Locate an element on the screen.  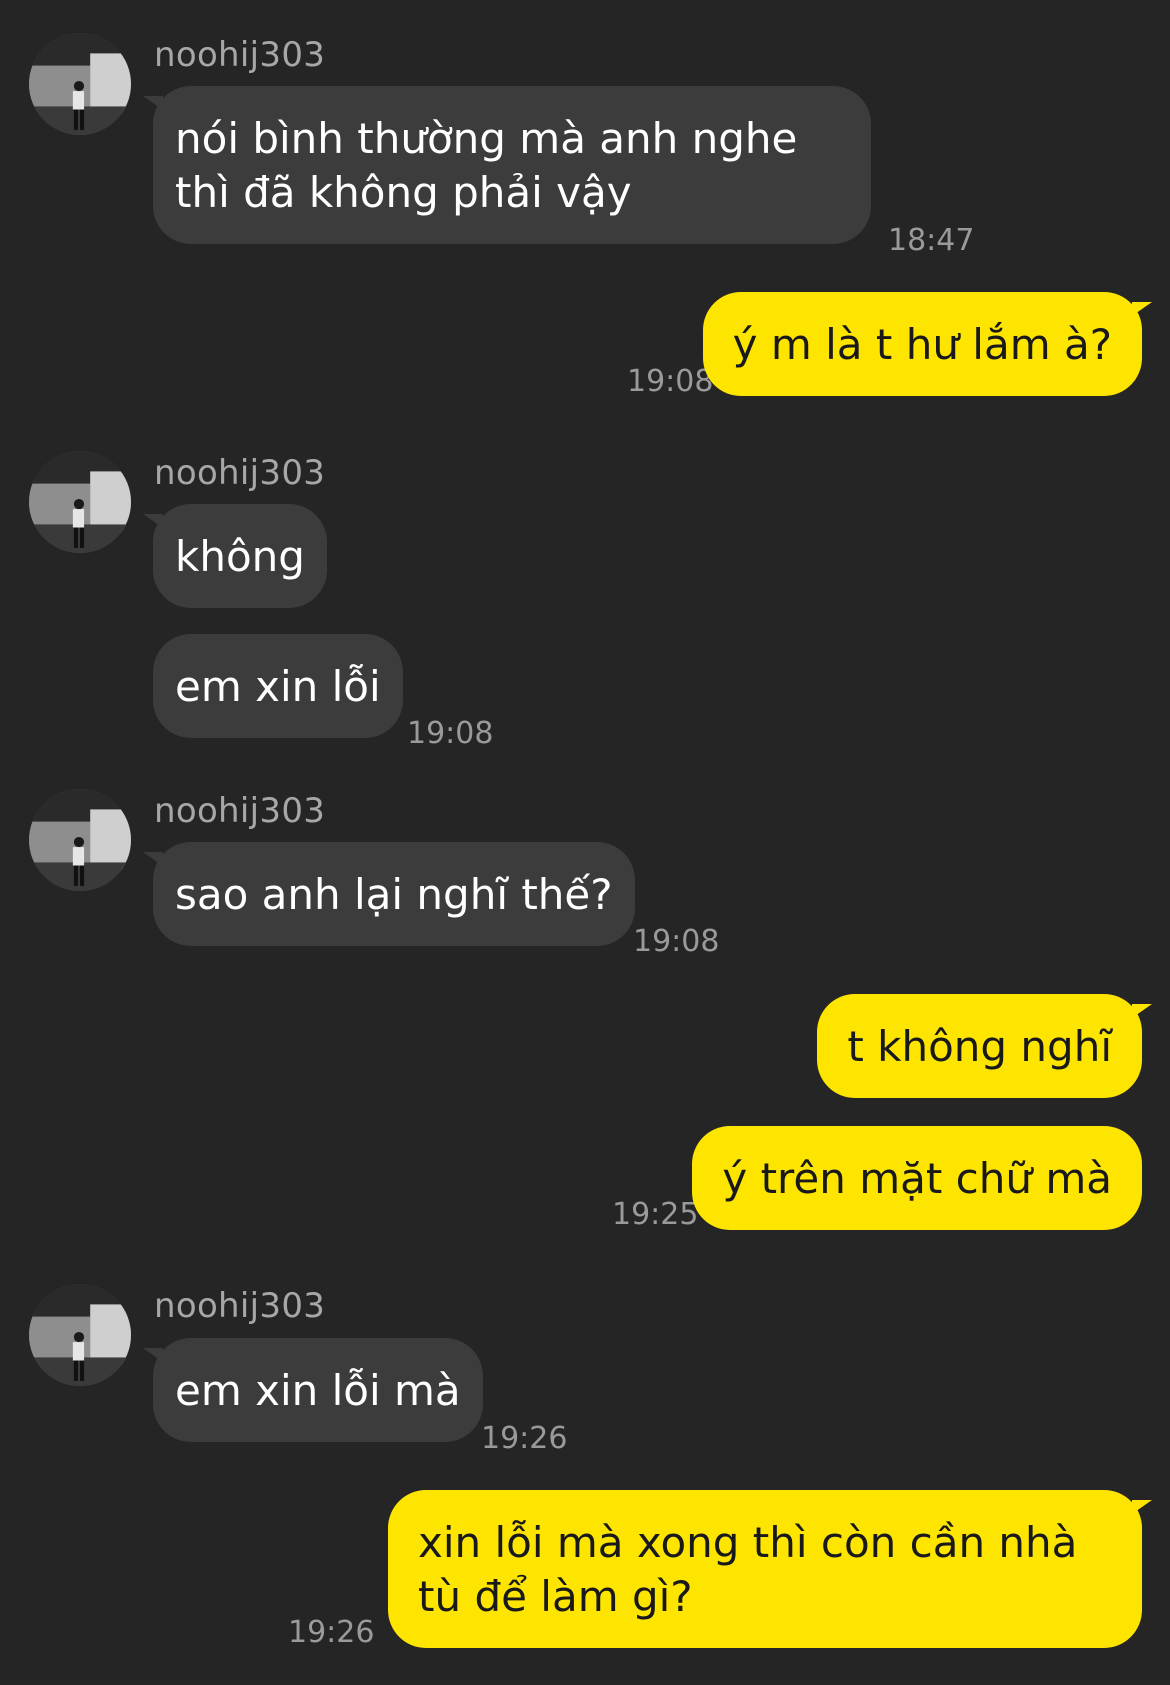
incoming-message: không is located at coordinates (235, 556).